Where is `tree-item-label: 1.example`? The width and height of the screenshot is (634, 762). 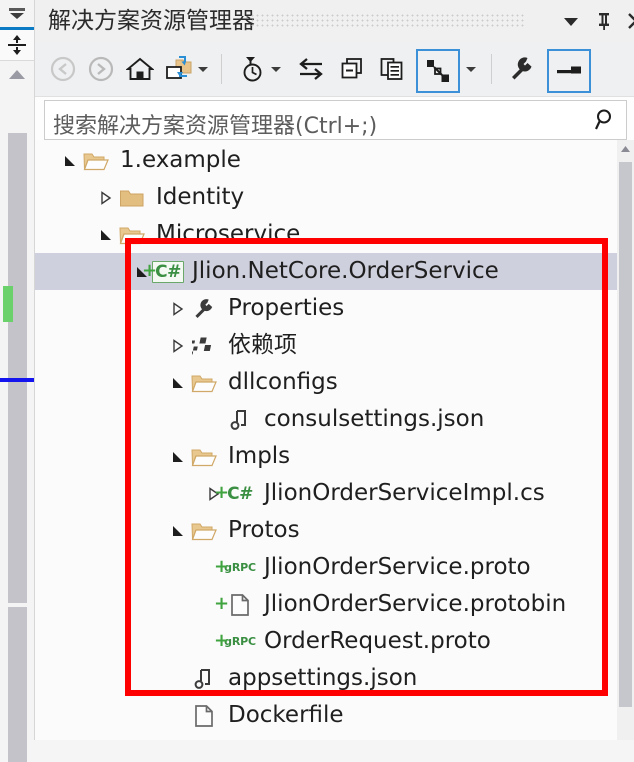
tree-item-label: 1.example is located at coordinates (180, 160).